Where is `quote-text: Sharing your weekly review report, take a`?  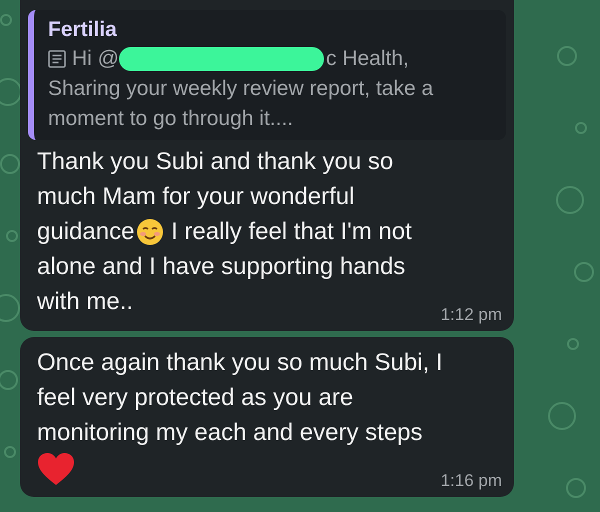 quote-text: Sharing your weekly review report, take a is located at coordinates (241, 89).